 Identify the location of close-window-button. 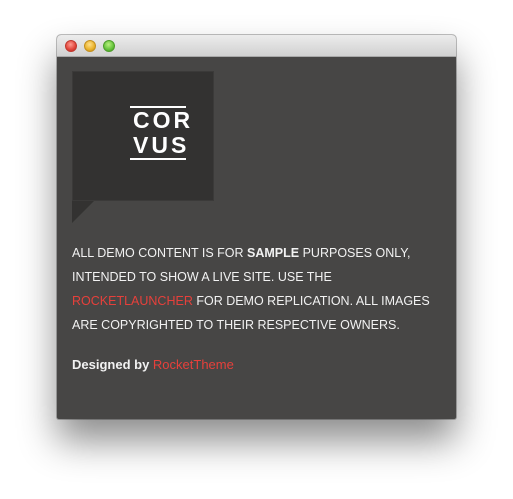
(71, 46).